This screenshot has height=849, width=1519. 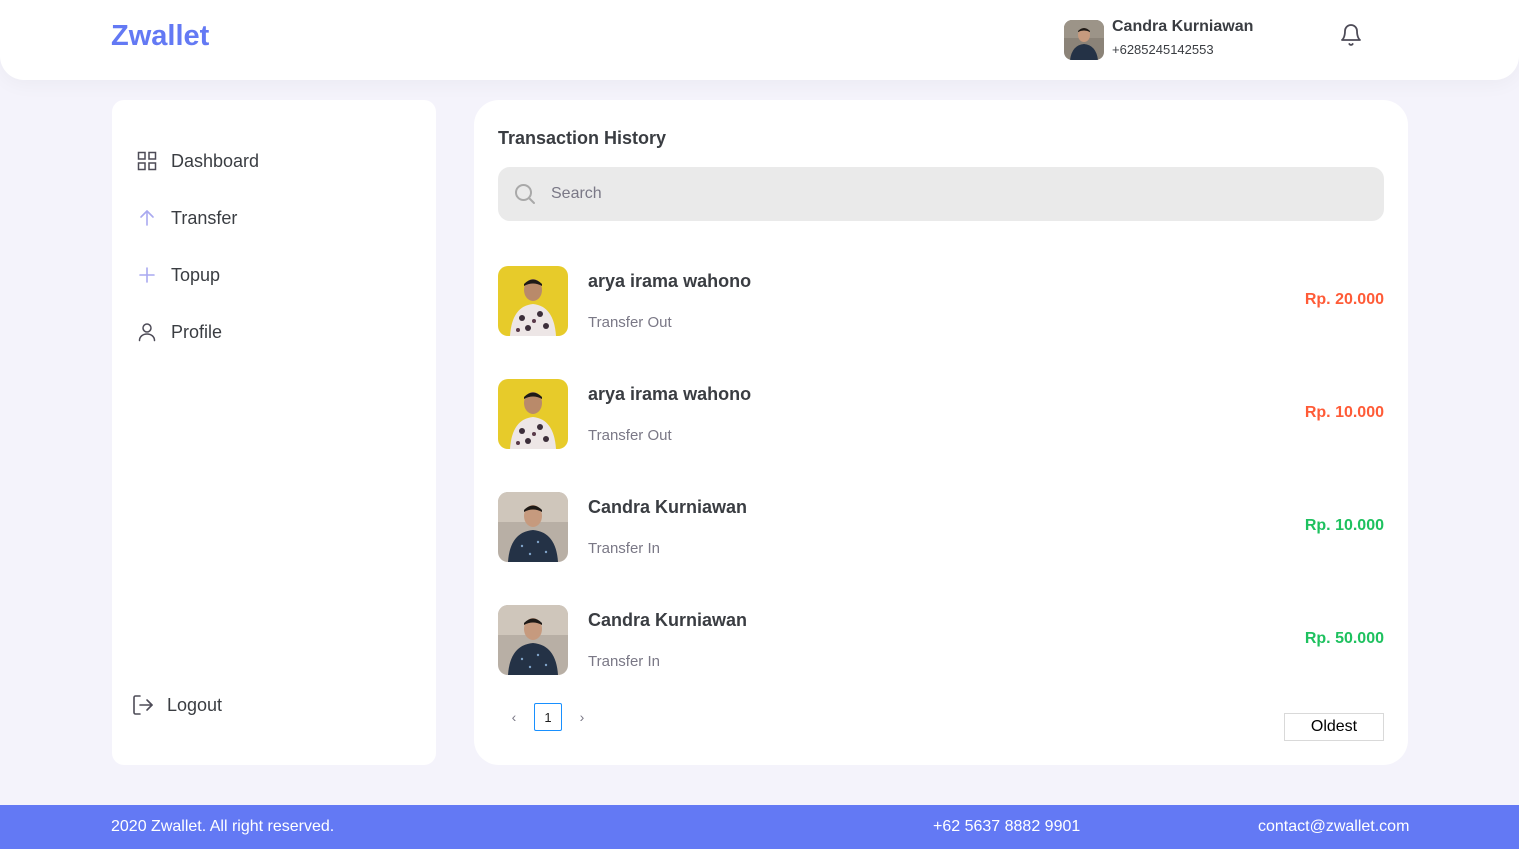 I want to click on bell-icon, so click(x=1351, y=35).